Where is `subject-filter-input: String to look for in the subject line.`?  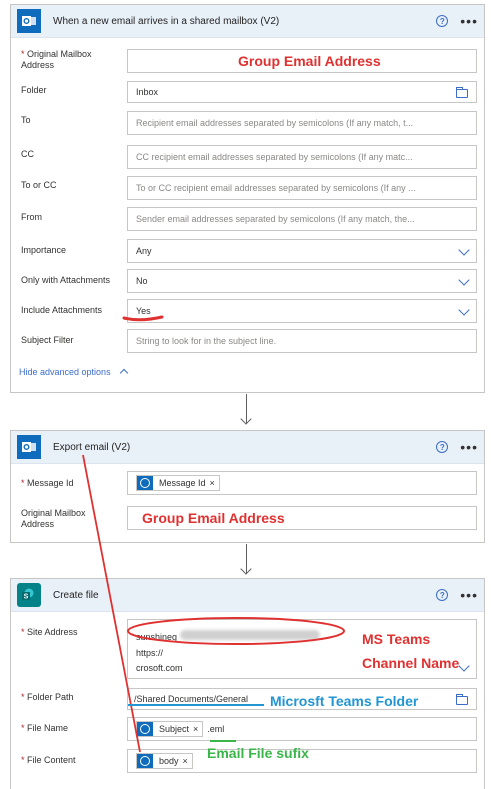 subject-filter-input: String to look for in the subject line. is located at coordinates (302, 341).